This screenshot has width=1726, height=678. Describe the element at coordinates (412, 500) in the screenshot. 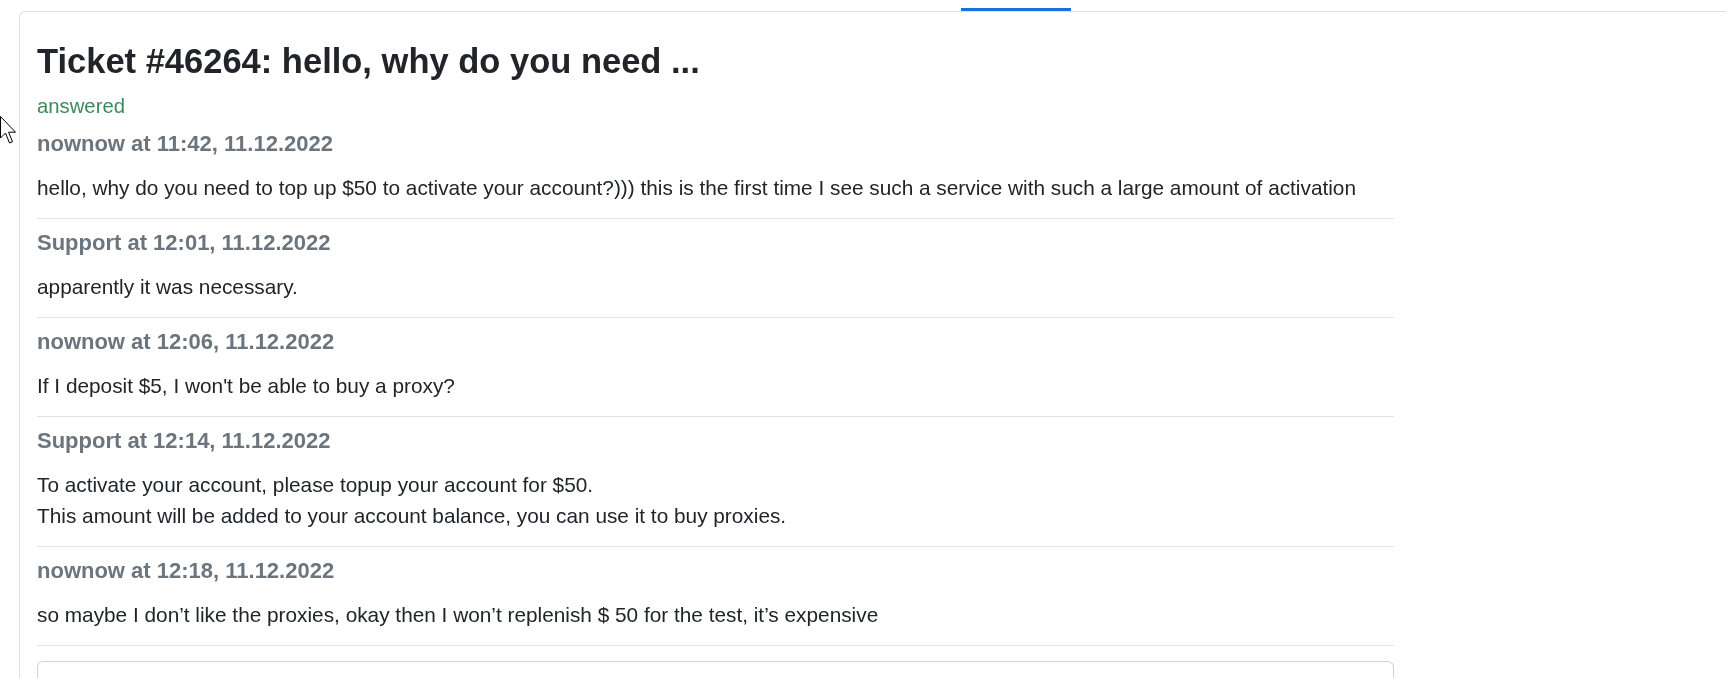

I see `message-text: To activate your account, please topup your account for $50. This amount will be added to your account balance, you can use it to buy proxies.` at that location.